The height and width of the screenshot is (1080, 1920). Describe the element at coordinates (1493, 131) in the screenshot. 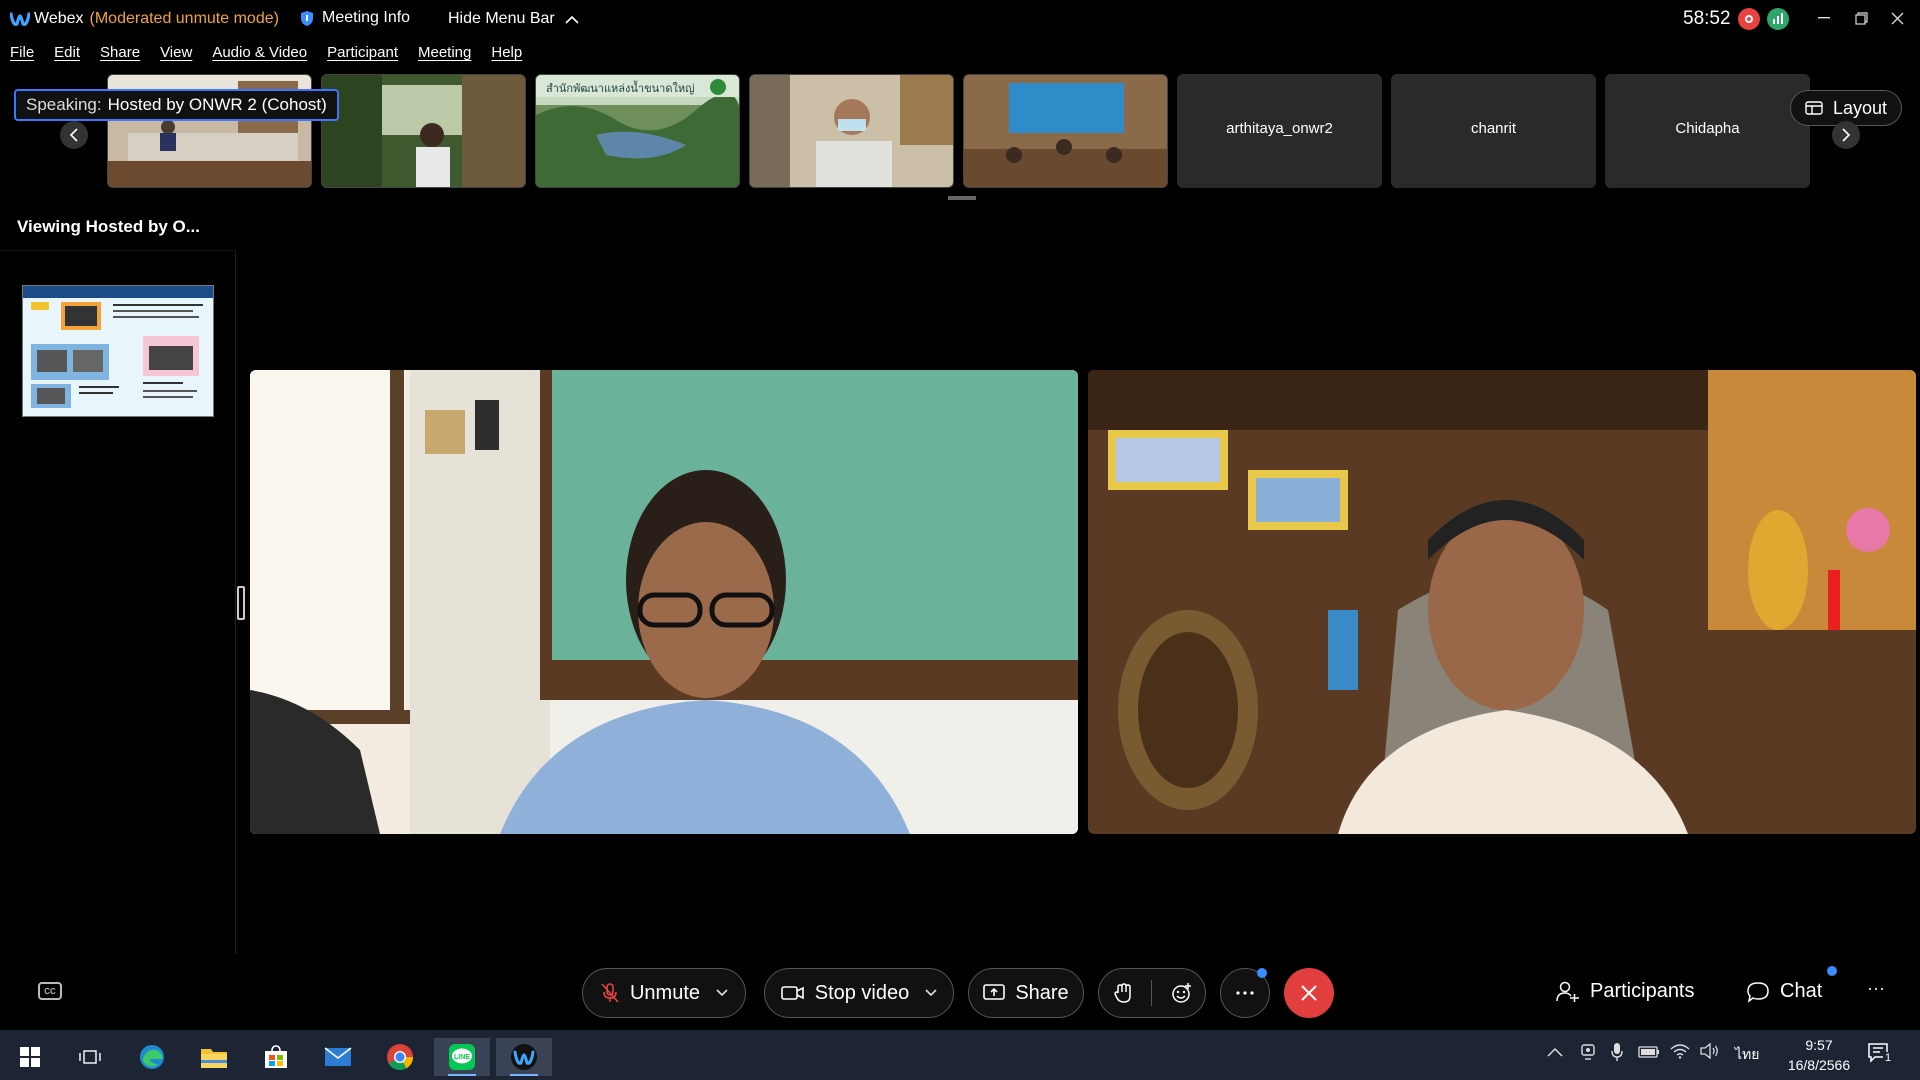

I see `participant-name-tile: chanrit` at that location.